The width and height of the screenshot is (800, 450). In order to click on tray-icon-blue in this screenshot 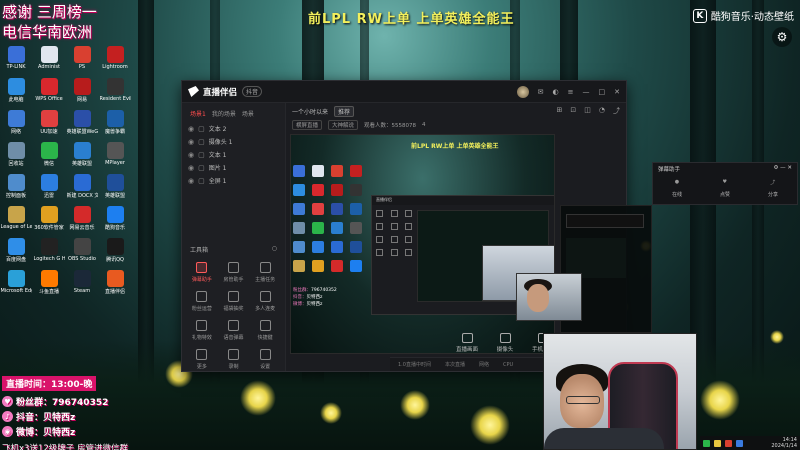, I will do `click(739, 443)`.